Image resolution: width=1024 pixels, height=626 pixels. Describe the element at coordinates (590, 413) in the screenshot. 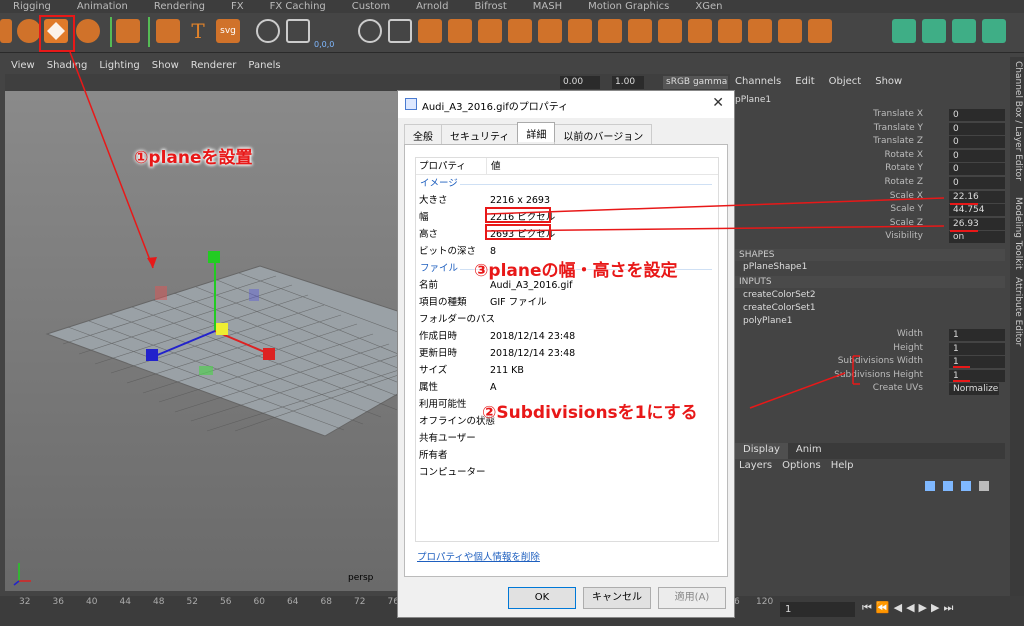

I see `annotation-2: ②Subdivisionsを1にする` at that location.